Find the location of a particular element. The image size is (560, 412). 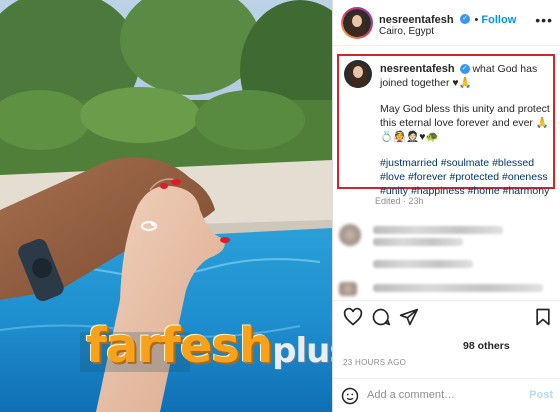

hashtag: #love is located at coordinates (392, 177).